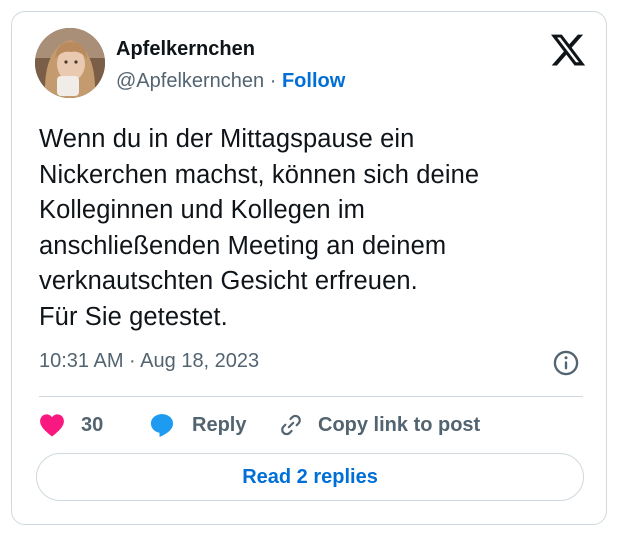 Image resolution: width=620 pixels, height=538 pixels. I want to click on x-logo-icon, so click(568, 50).